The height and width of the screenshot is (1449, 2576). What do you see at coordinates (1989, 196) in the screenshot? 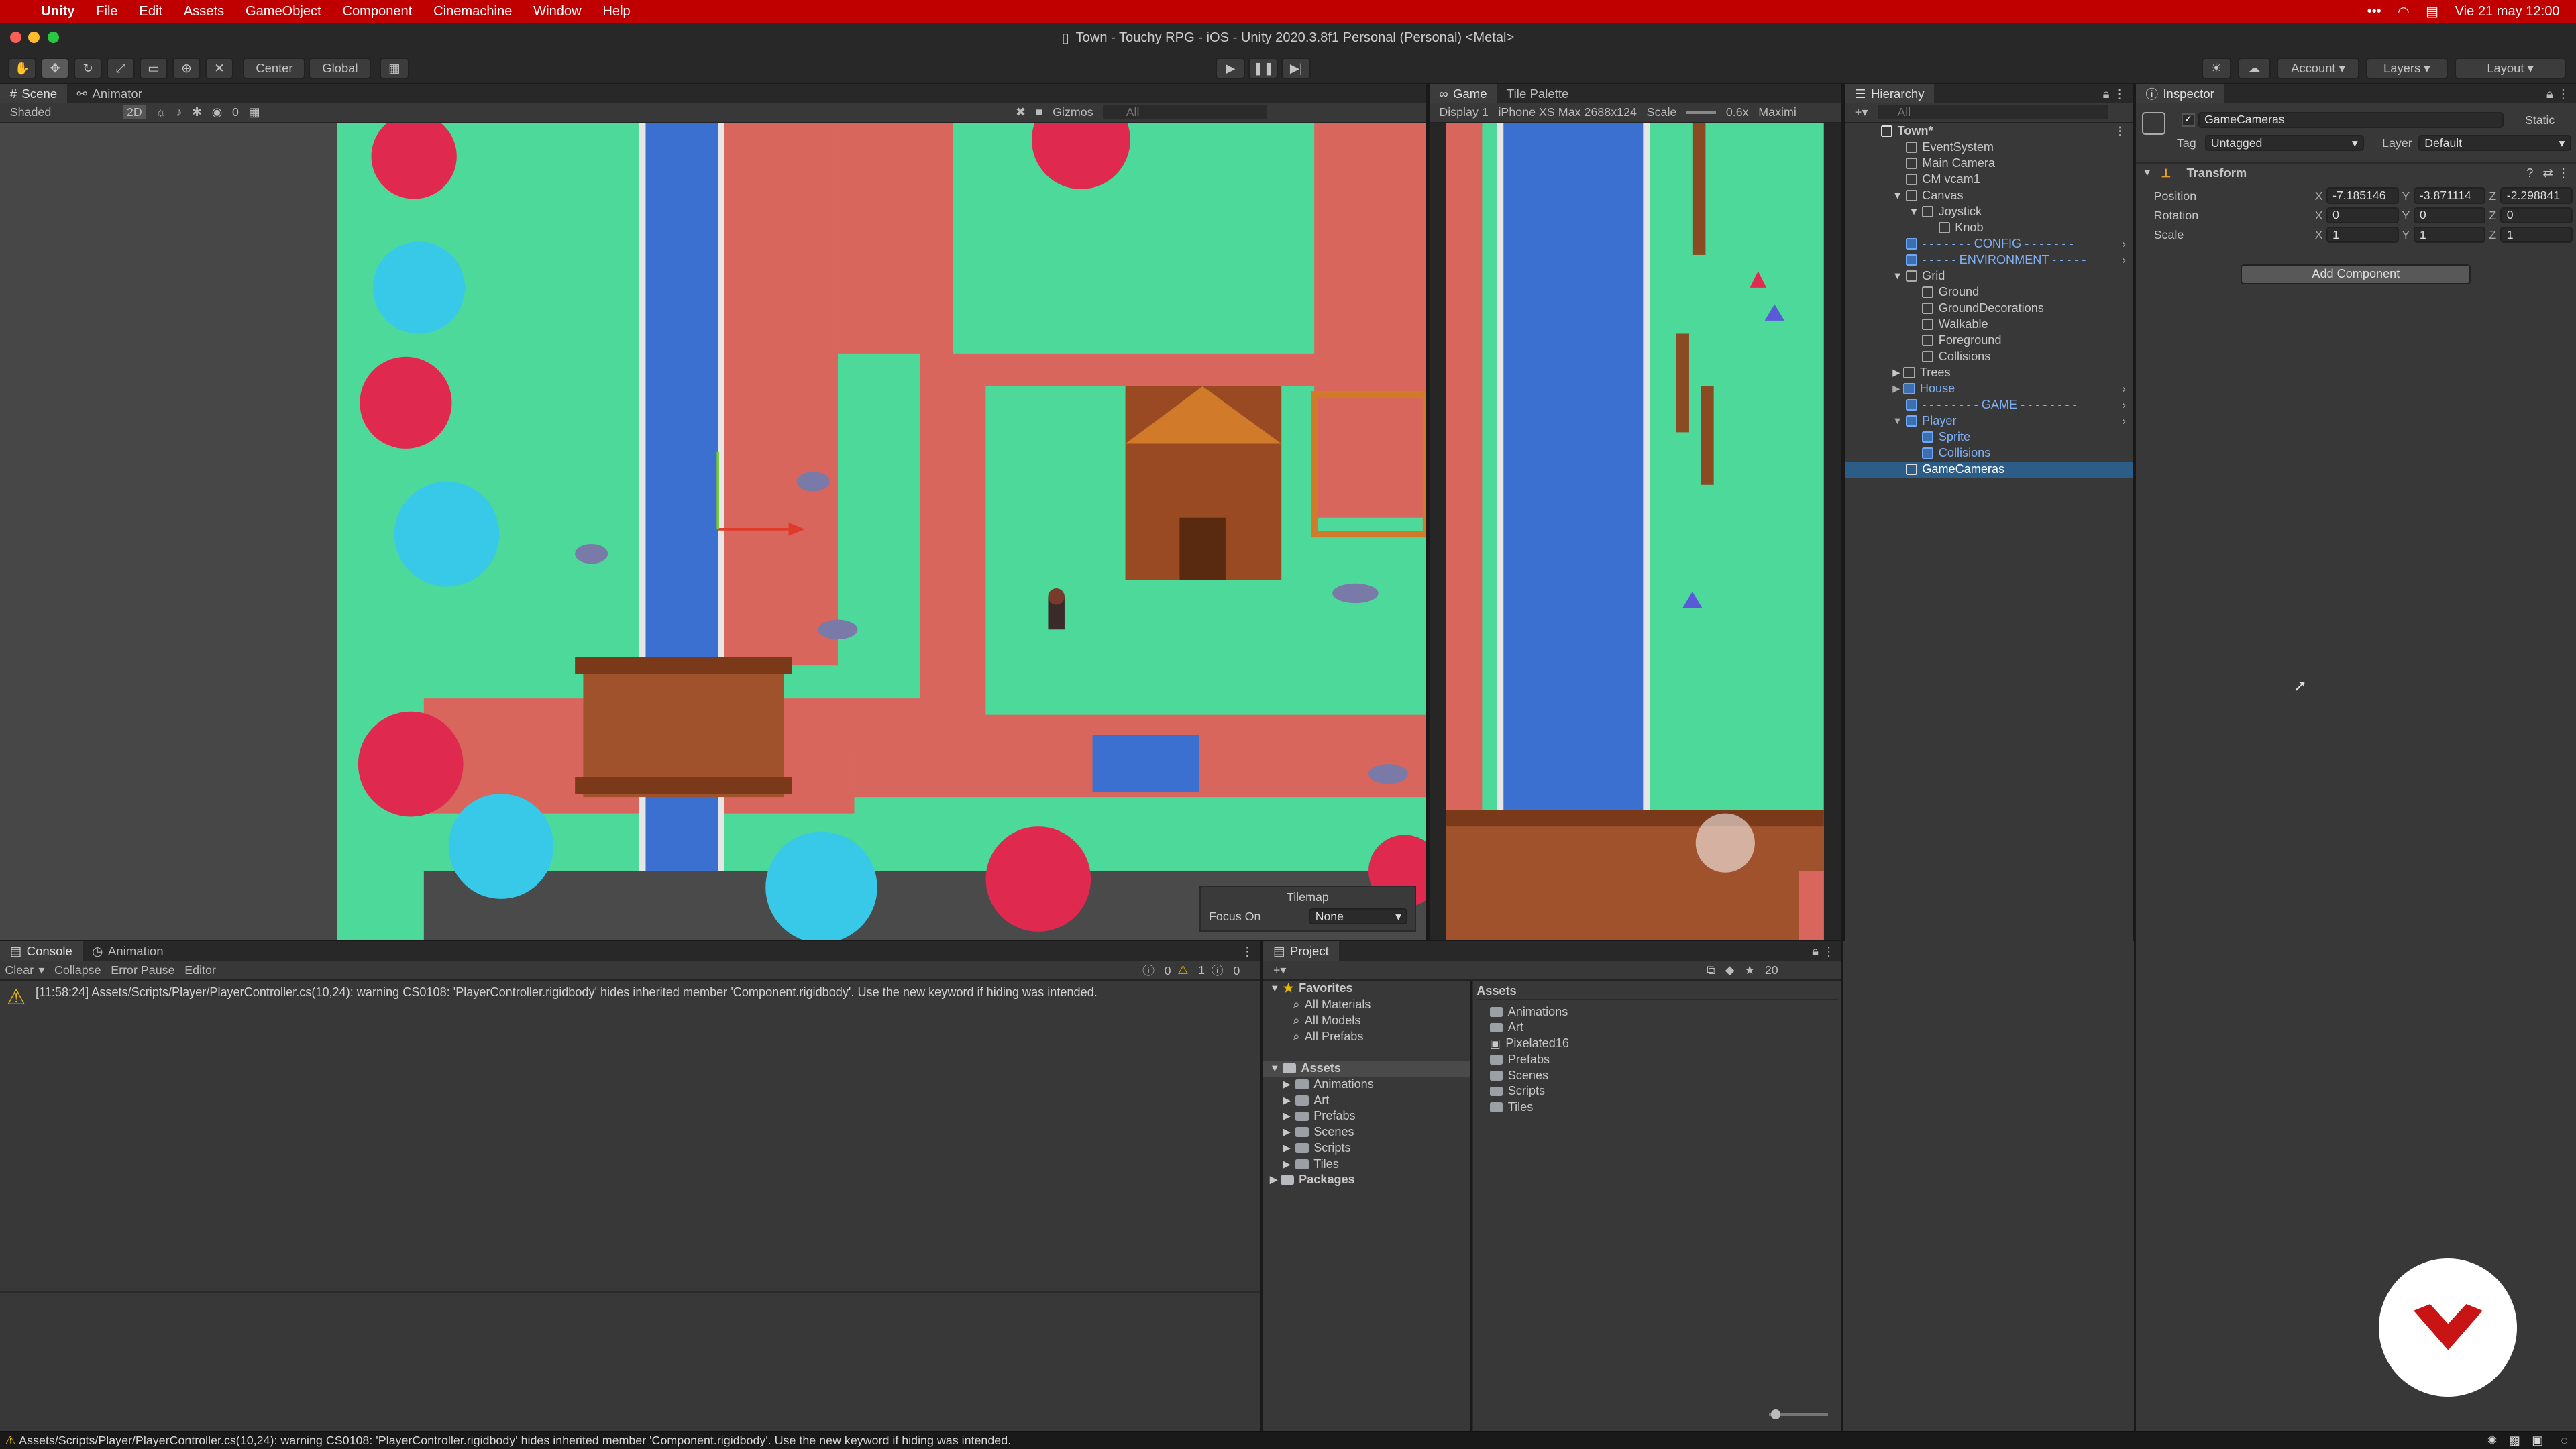
I see `hierarchy-item: ▼ Canvas` at bounding box center [1989, 196].